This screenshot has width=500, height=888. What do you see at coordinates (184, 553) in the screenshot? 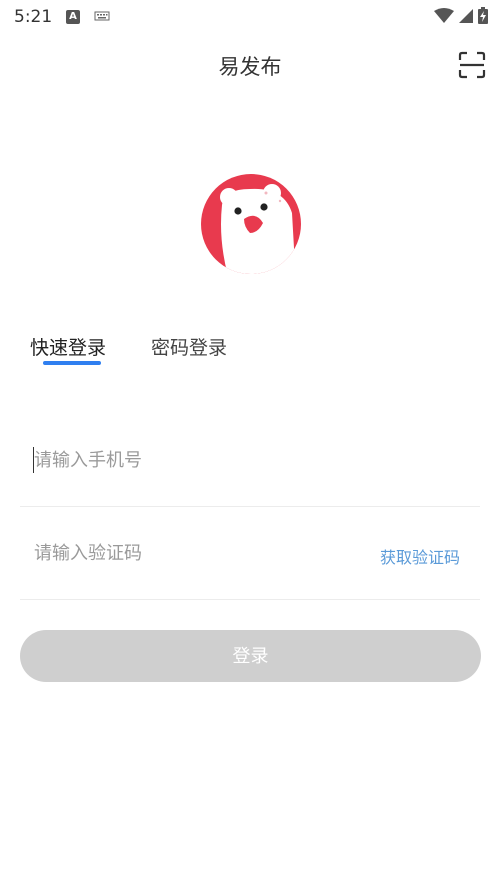
I see `verification-code-input` at bounding box center [184, 553].